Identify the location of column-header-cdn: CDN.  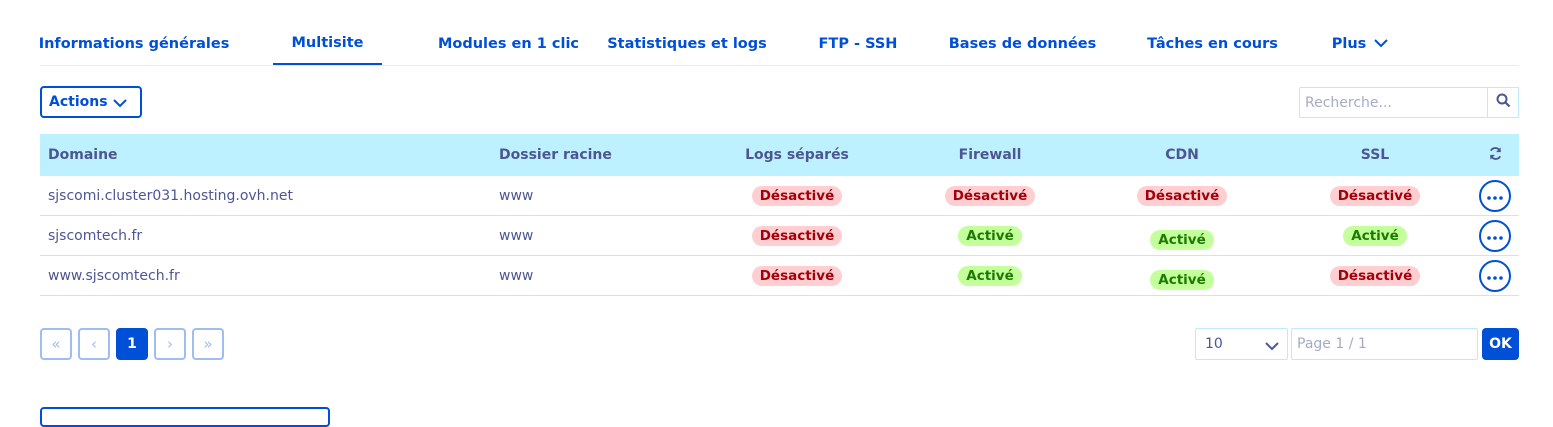
(1182, 155).